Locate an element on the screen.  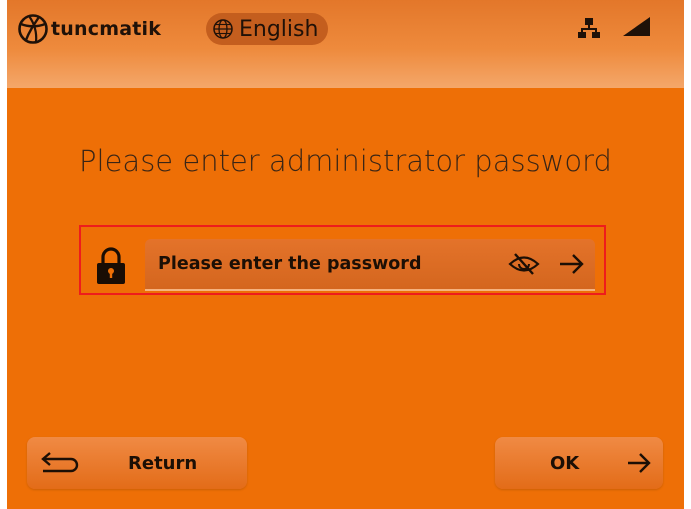
return-arrow-icon is located at coordinates (60, 462).